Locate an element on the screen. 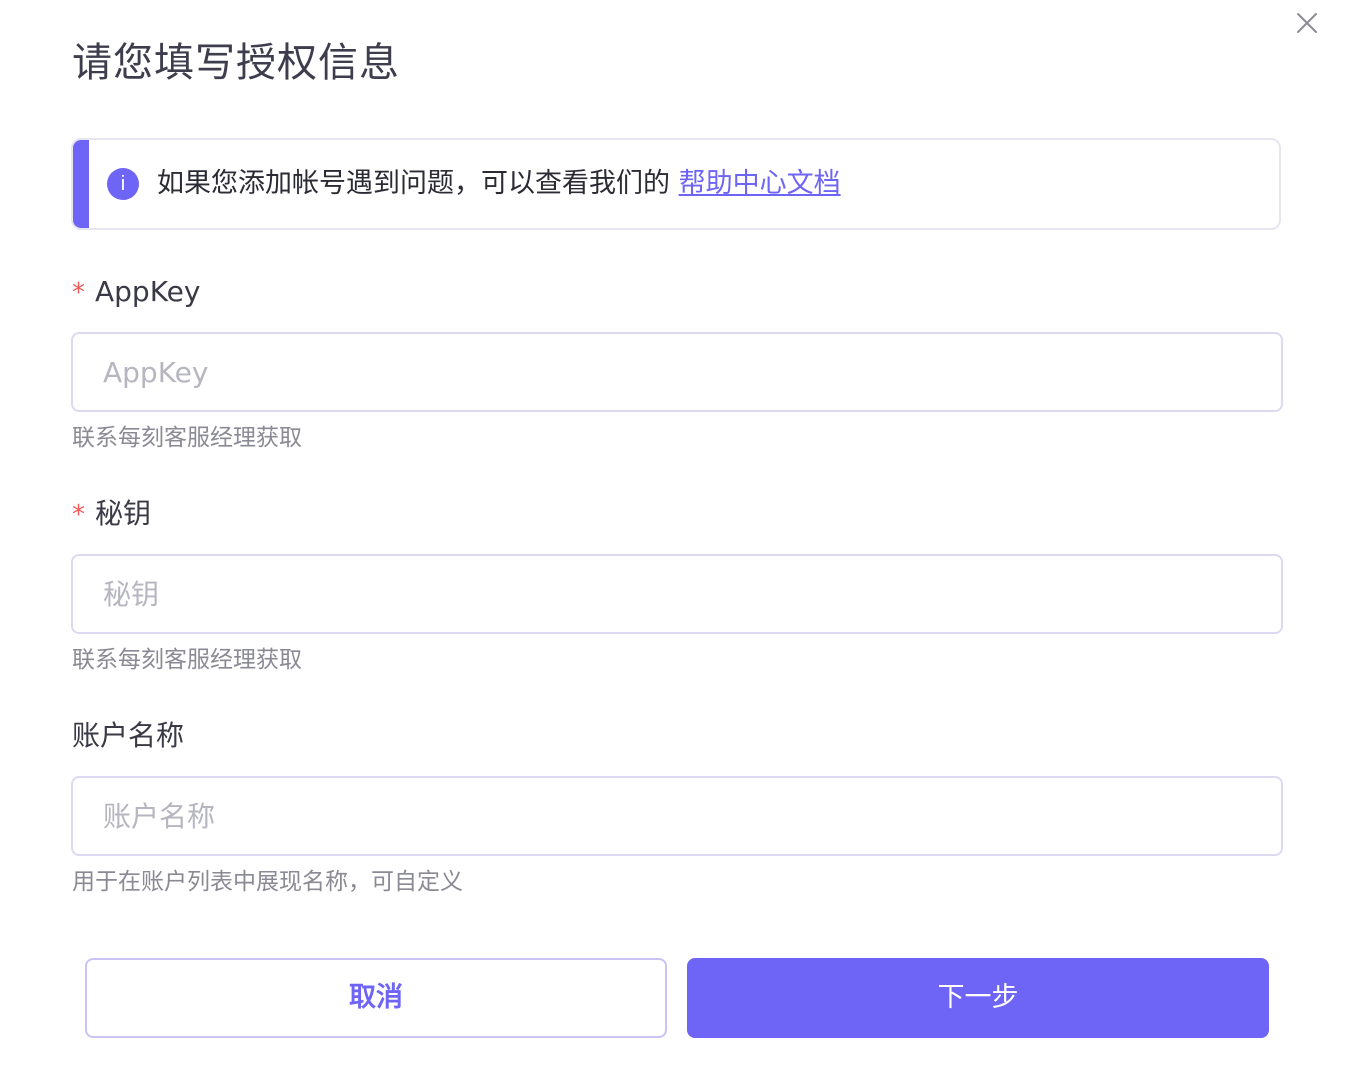 The image size is (1348, 1076). appkey-label: * AppKey is located at coordinates (136, 292).